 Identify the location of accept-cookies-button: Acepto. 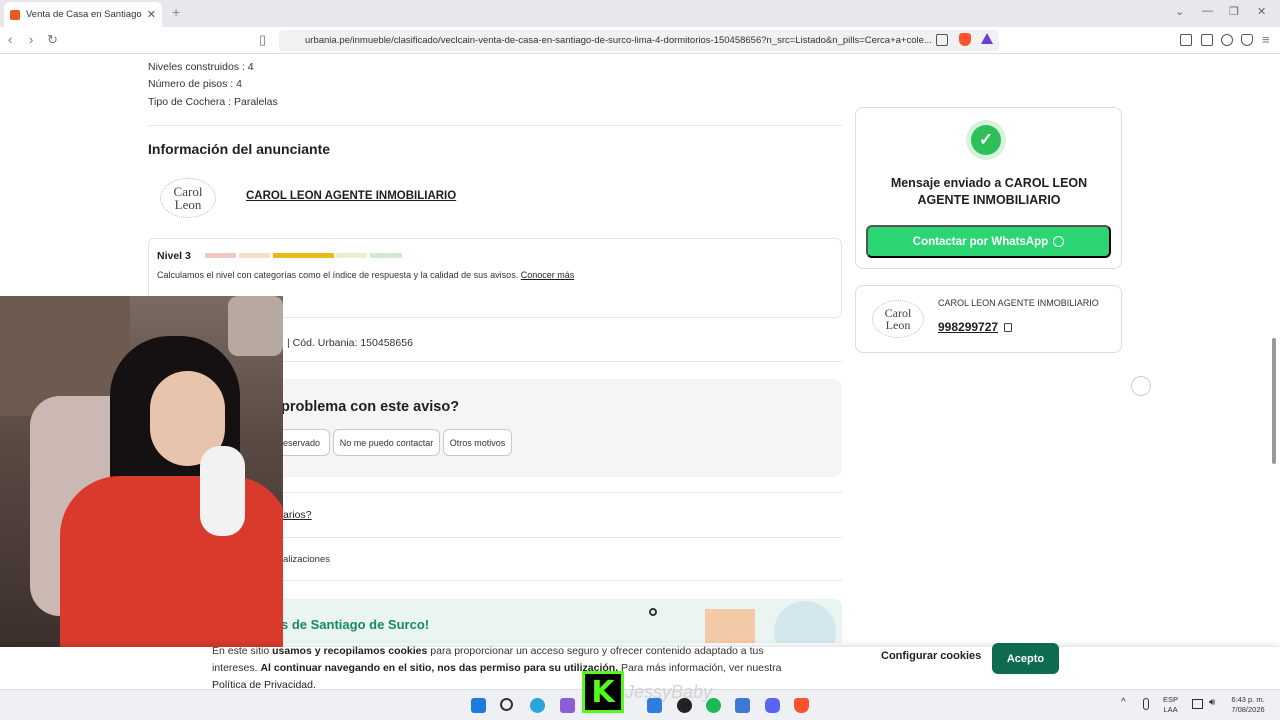
(1025, 658).